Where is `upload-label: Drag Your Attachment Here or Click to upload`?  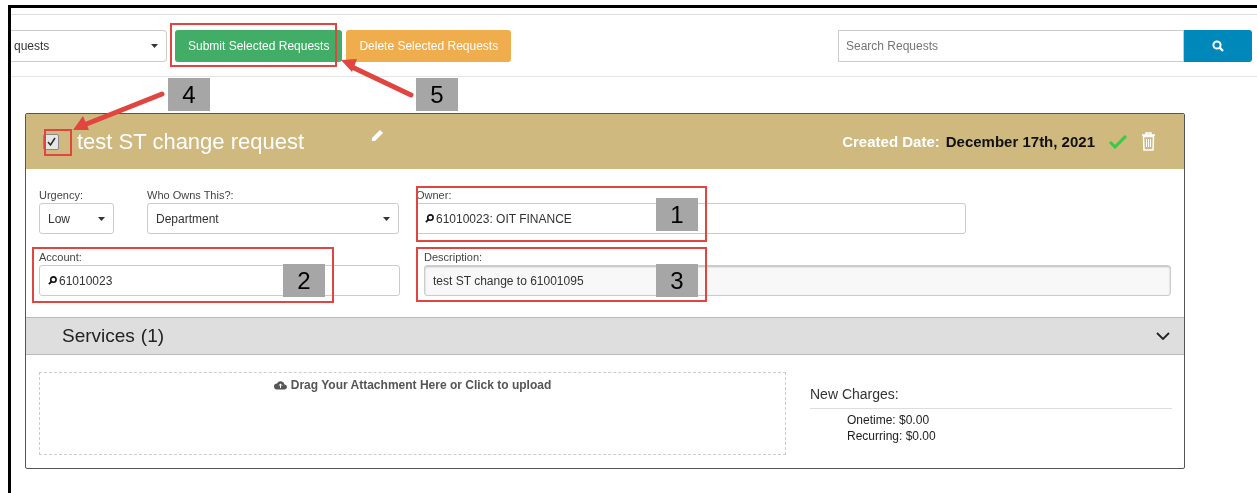
upload-label: Drag Your Attachment Here or Click to upload is located at coordinates (421, 385).